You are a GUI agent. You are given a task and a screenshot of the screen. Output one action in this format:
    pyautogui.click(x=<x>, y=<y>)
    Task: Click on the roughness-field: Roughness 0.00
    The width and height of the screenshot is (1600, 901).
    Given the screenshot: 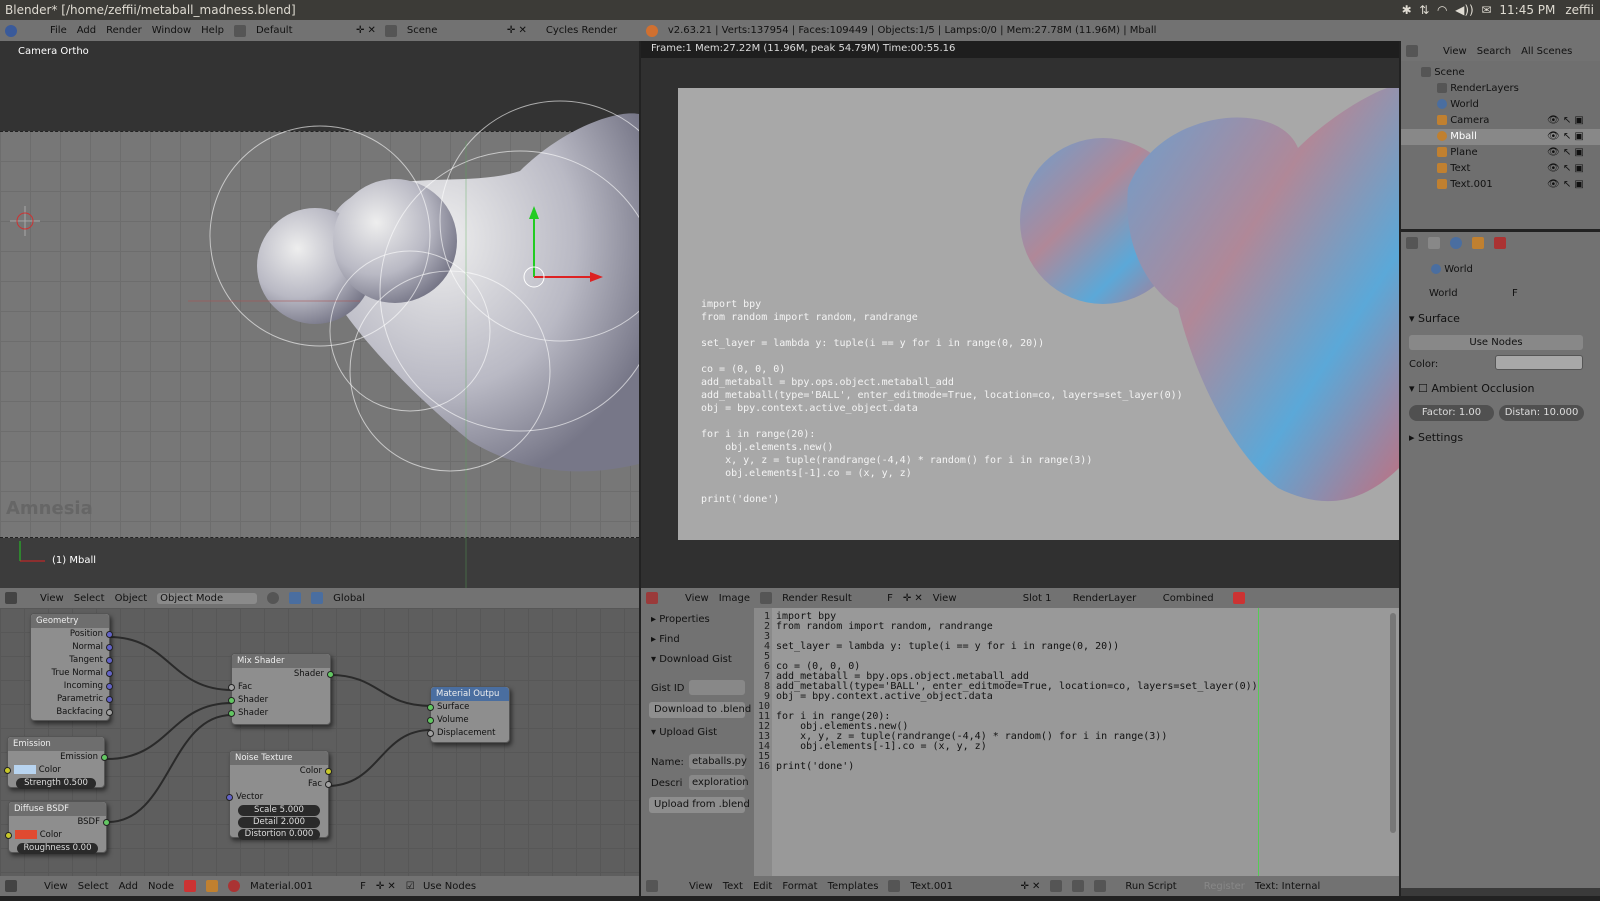 What is the action you would take?
    pyautogui.click(x=57, y=848)
    